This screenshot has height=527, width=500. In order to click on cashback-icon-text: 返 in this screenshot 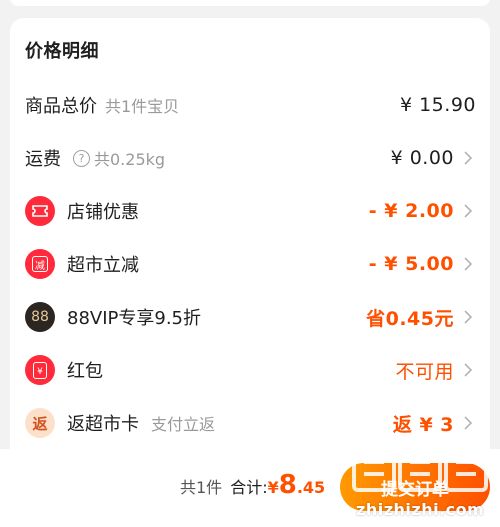, I will do `click(40, 423)`.